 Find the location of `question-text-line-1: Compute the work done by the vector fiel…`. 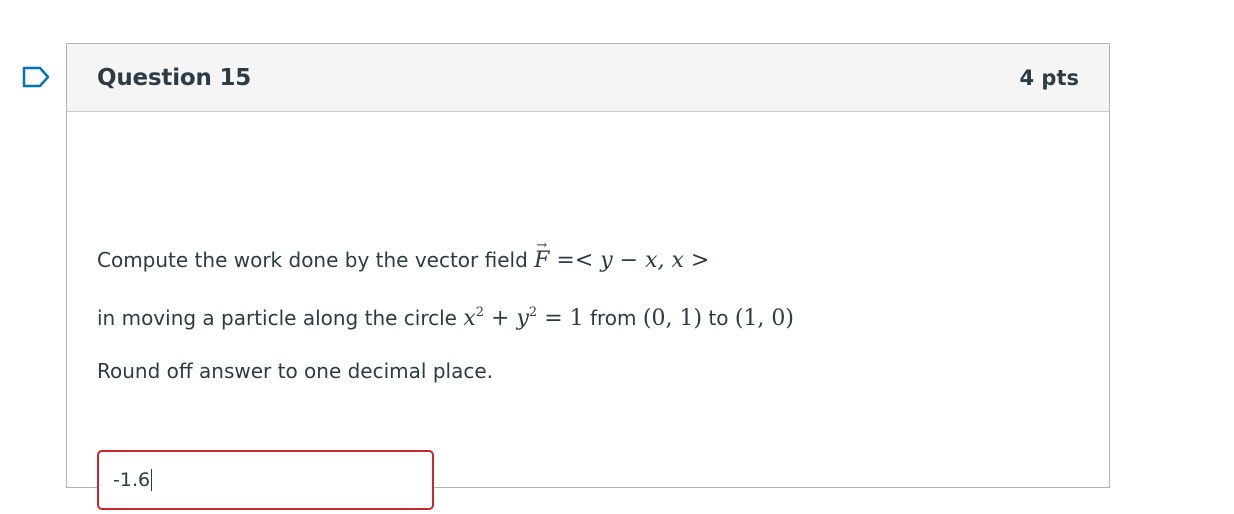

question-text-line-1: Compute the work done by the vector fiel… is located at coordinates (403, 255).